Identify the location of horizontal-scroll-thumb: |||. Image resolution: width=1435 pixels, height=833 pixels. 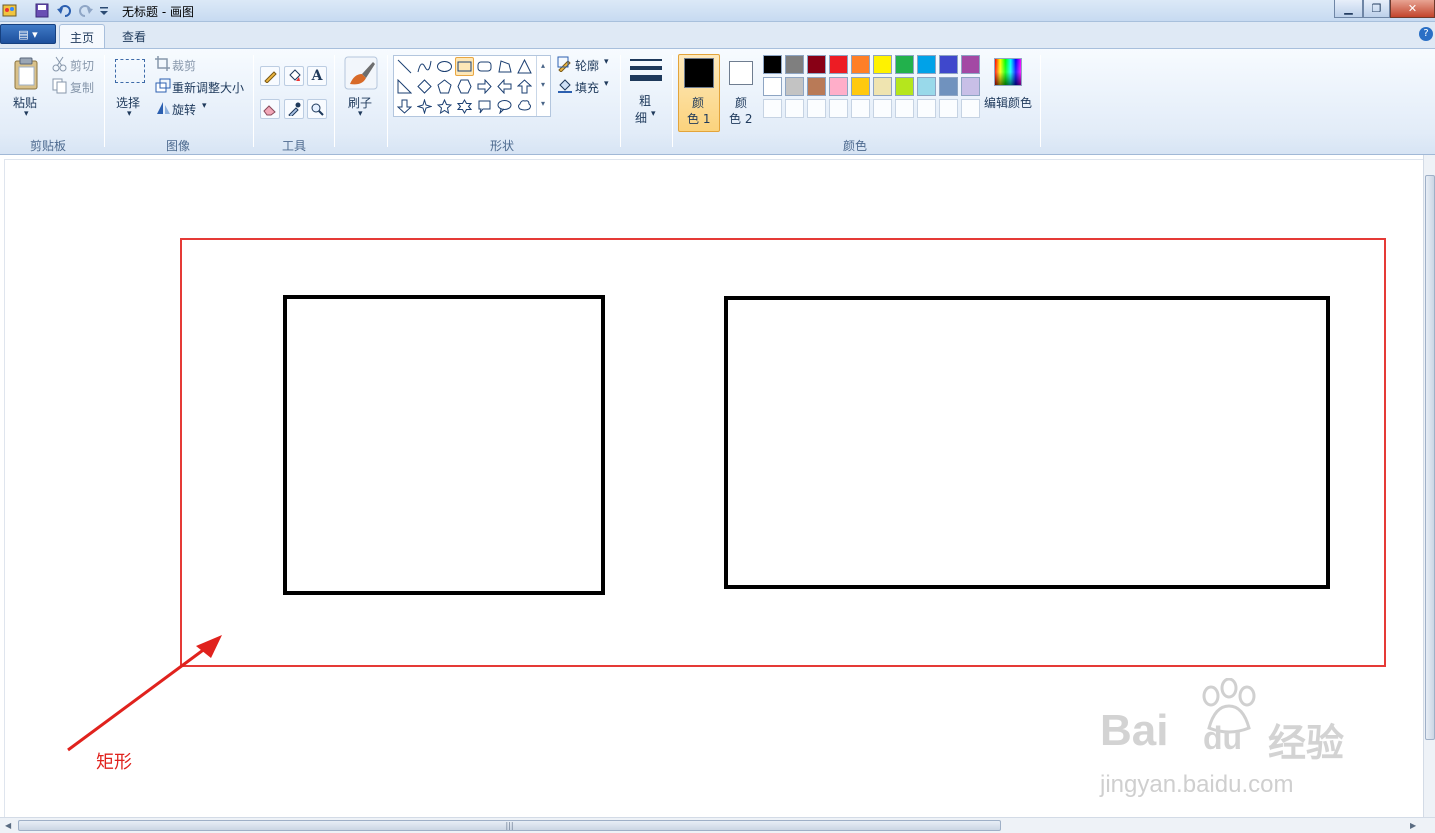
(509, 825).